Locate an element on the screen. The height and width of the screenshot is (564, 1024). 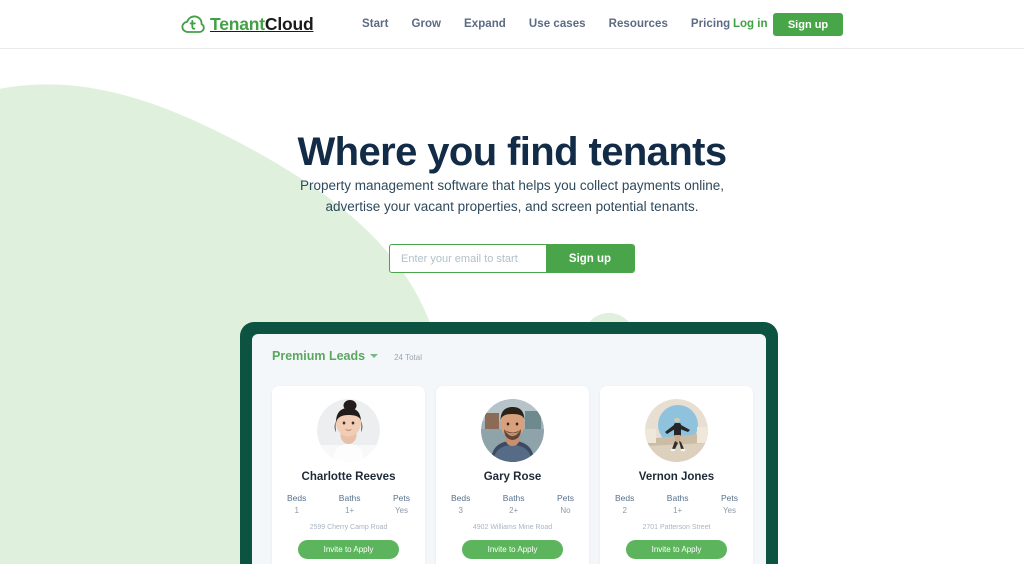
hero-signup-button: Sign up is located at coordinates (590, 258).